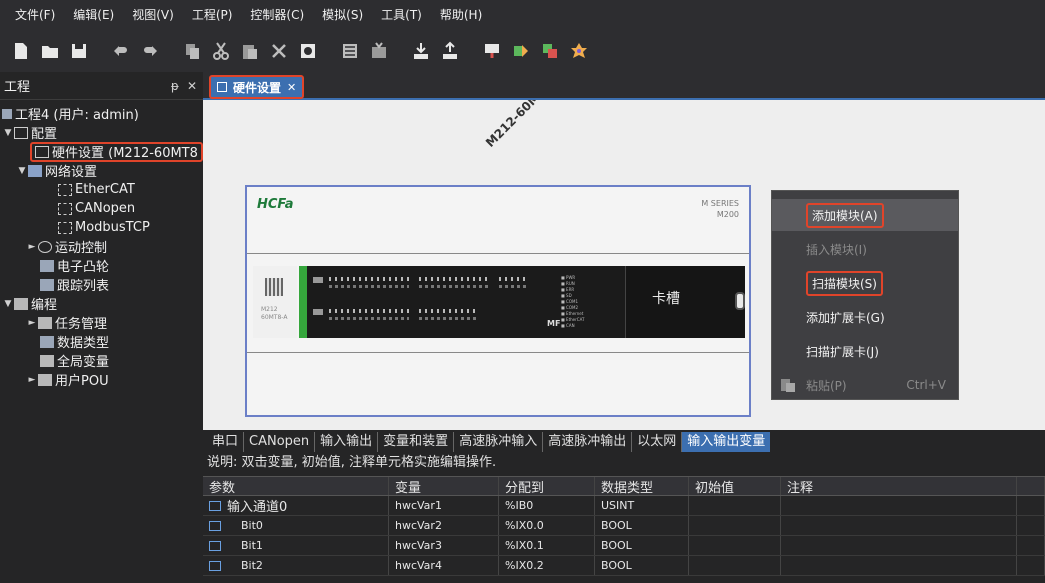 The height and width of the screenshot is (583, 1045). I want to click on tree-item-cam: 电子凸轮, so click(101, 265).